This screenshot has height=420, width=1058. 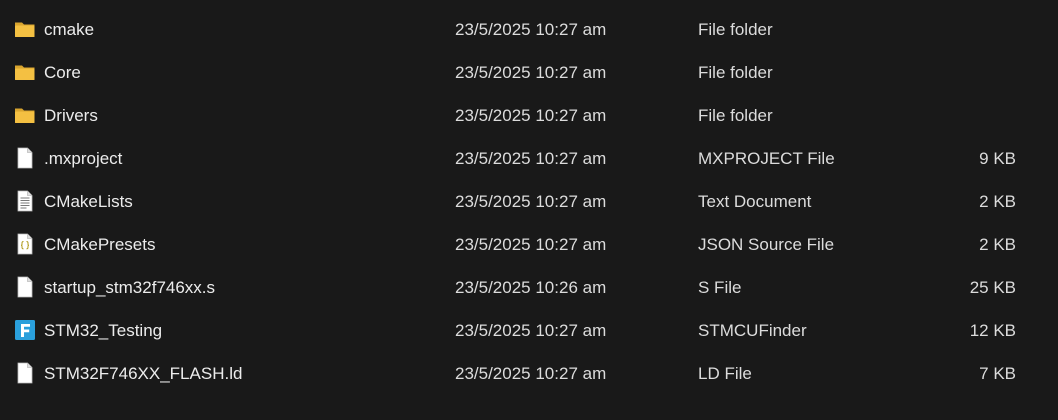 I want to click on list-item-cmake: cmake 23/5/2025 10:27 am File folder, so click(x=529, y=29).